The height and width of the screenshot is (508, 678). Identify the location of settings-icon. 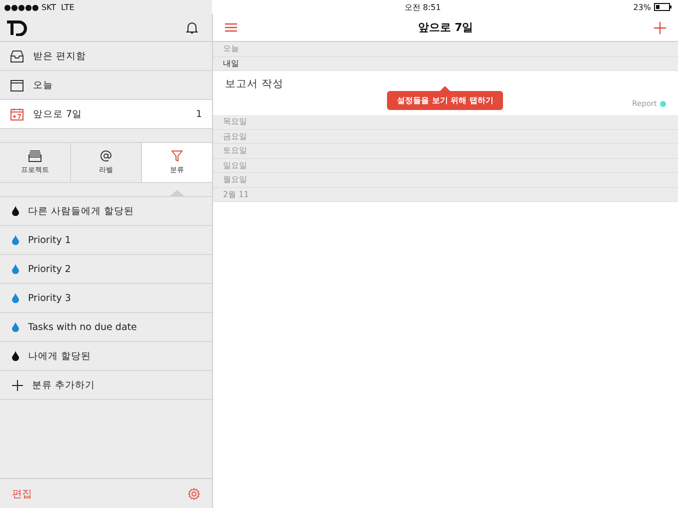
(194, 494).